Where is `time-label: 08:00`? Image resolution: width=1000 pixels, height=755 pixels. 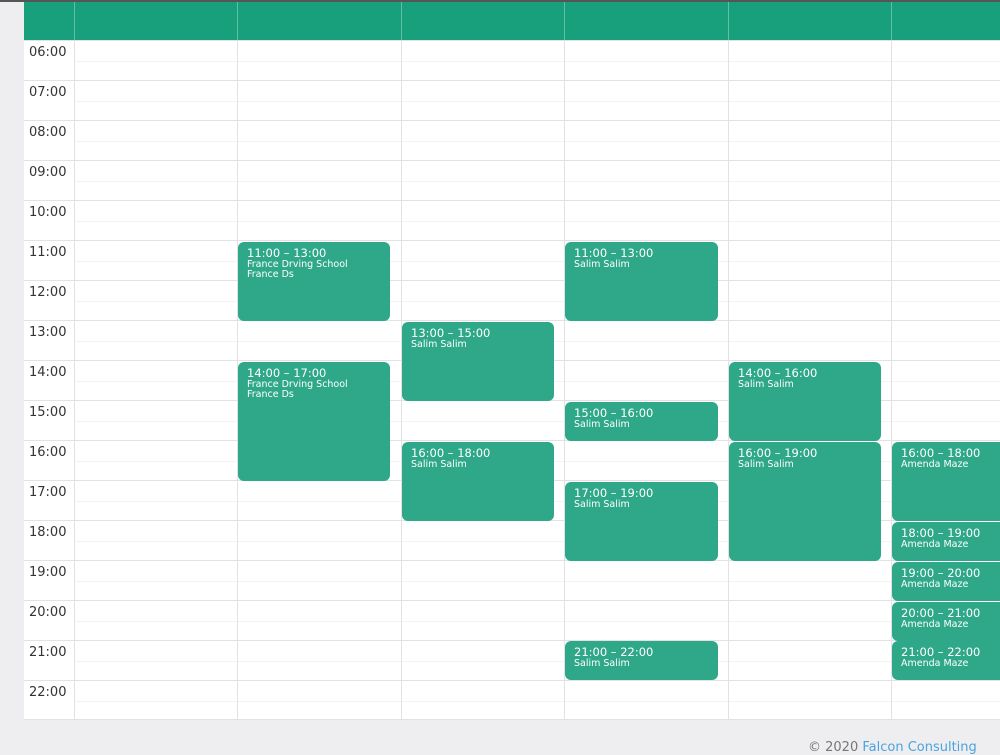 time-label: 08:00 is located at coordinates (48, 132).